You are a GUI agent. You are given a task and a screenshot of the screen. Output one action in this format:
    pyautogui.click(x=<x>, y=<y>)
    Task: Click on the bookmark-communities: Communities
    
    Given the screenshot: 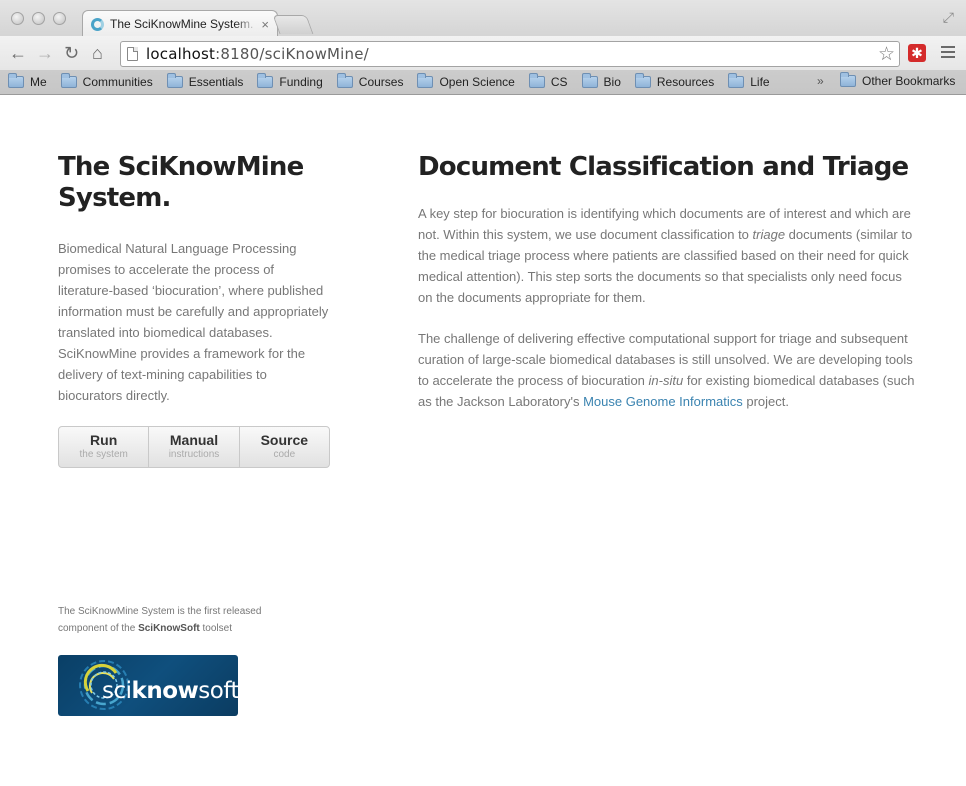 What is the action you would take?
    pyautogui.click(x=106, y=81)
    